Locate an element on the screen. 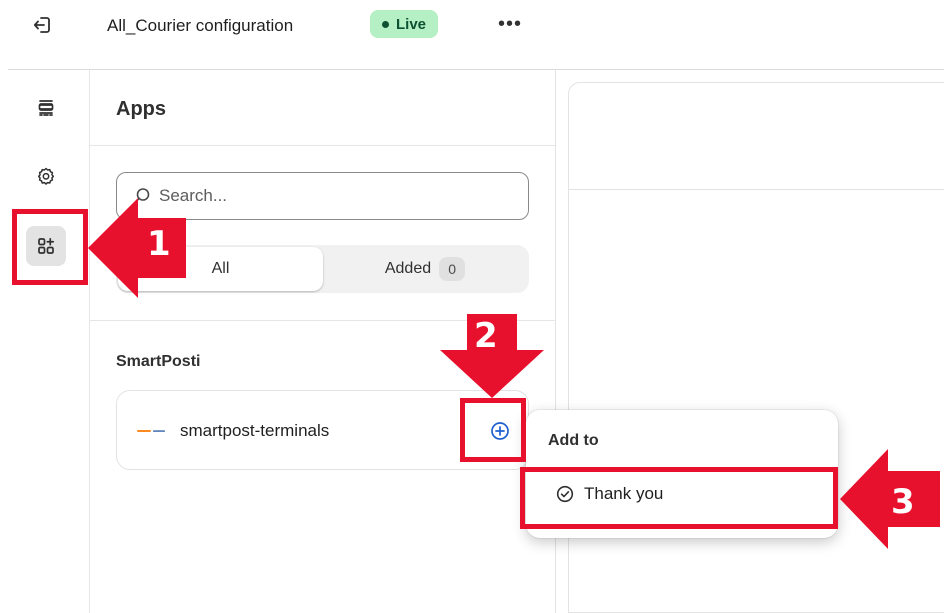  exit-button is located at coordinates (42, 25).